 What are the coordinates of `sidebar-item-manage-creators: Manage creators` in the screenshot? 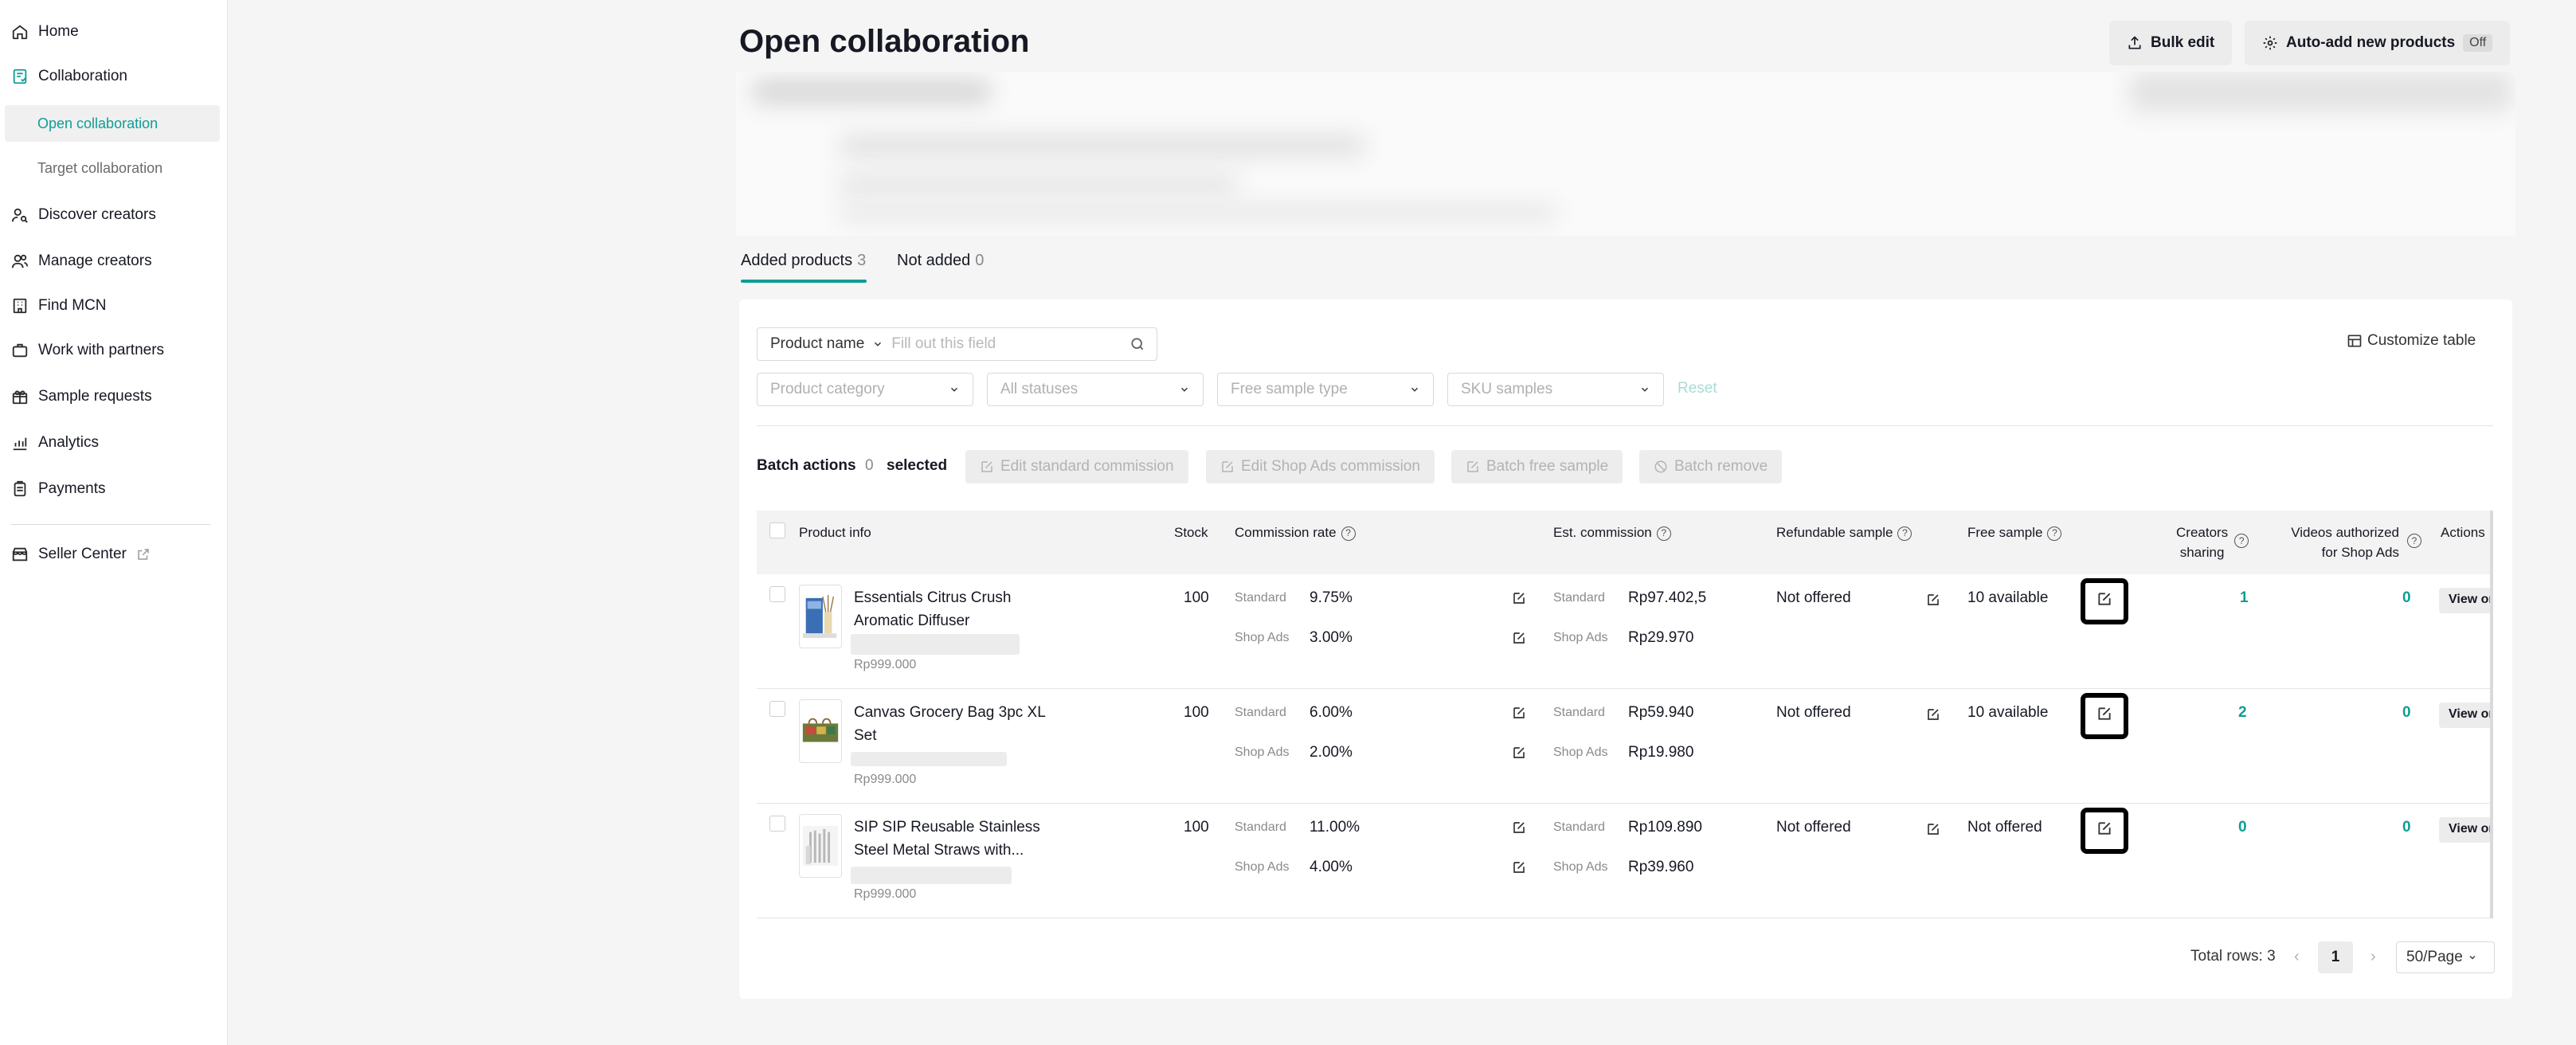 It's located at (114, 262).